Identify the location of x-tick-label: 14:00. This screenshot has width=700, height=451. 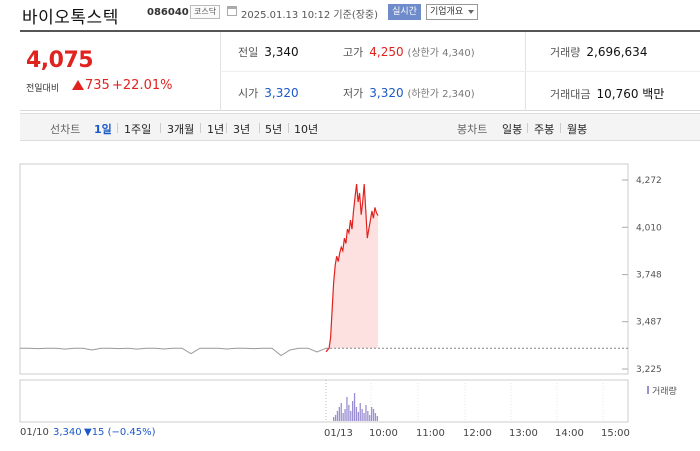
(569, 433).